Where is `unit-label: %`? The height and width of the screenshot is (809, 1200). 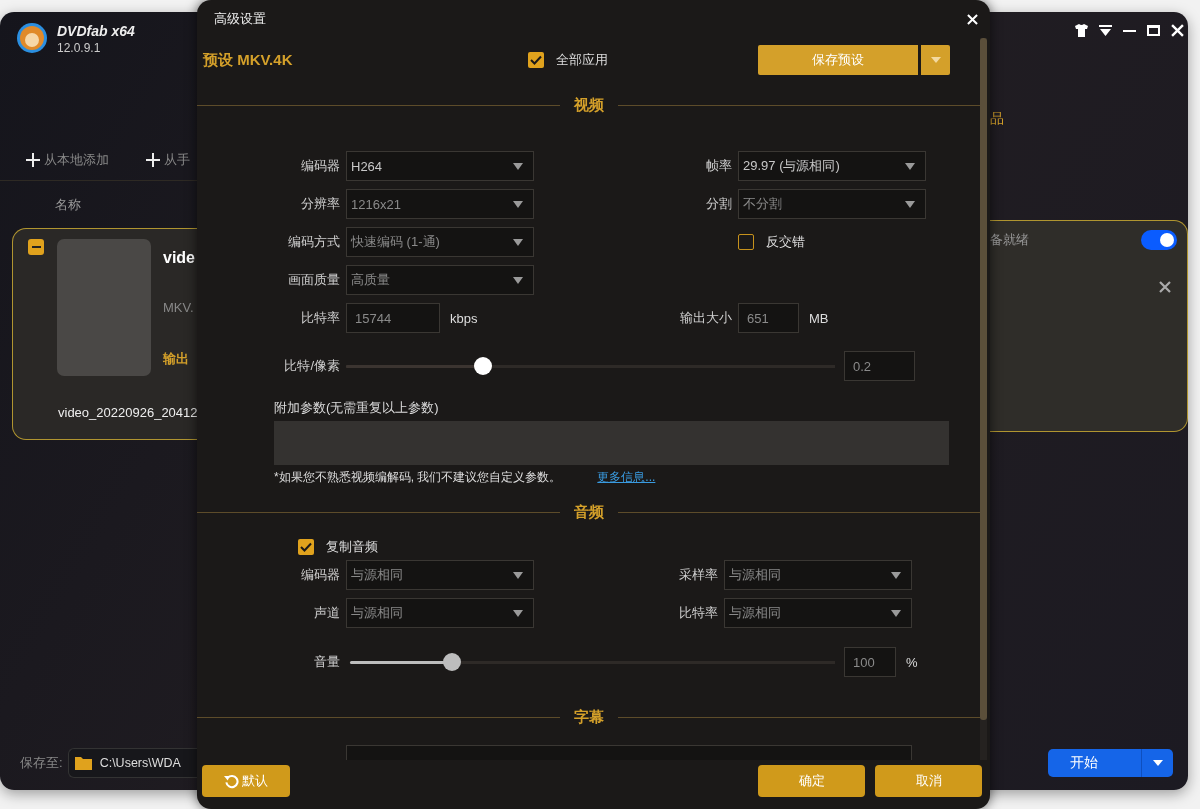
unit-label: % is located at coordinates (912, 662).